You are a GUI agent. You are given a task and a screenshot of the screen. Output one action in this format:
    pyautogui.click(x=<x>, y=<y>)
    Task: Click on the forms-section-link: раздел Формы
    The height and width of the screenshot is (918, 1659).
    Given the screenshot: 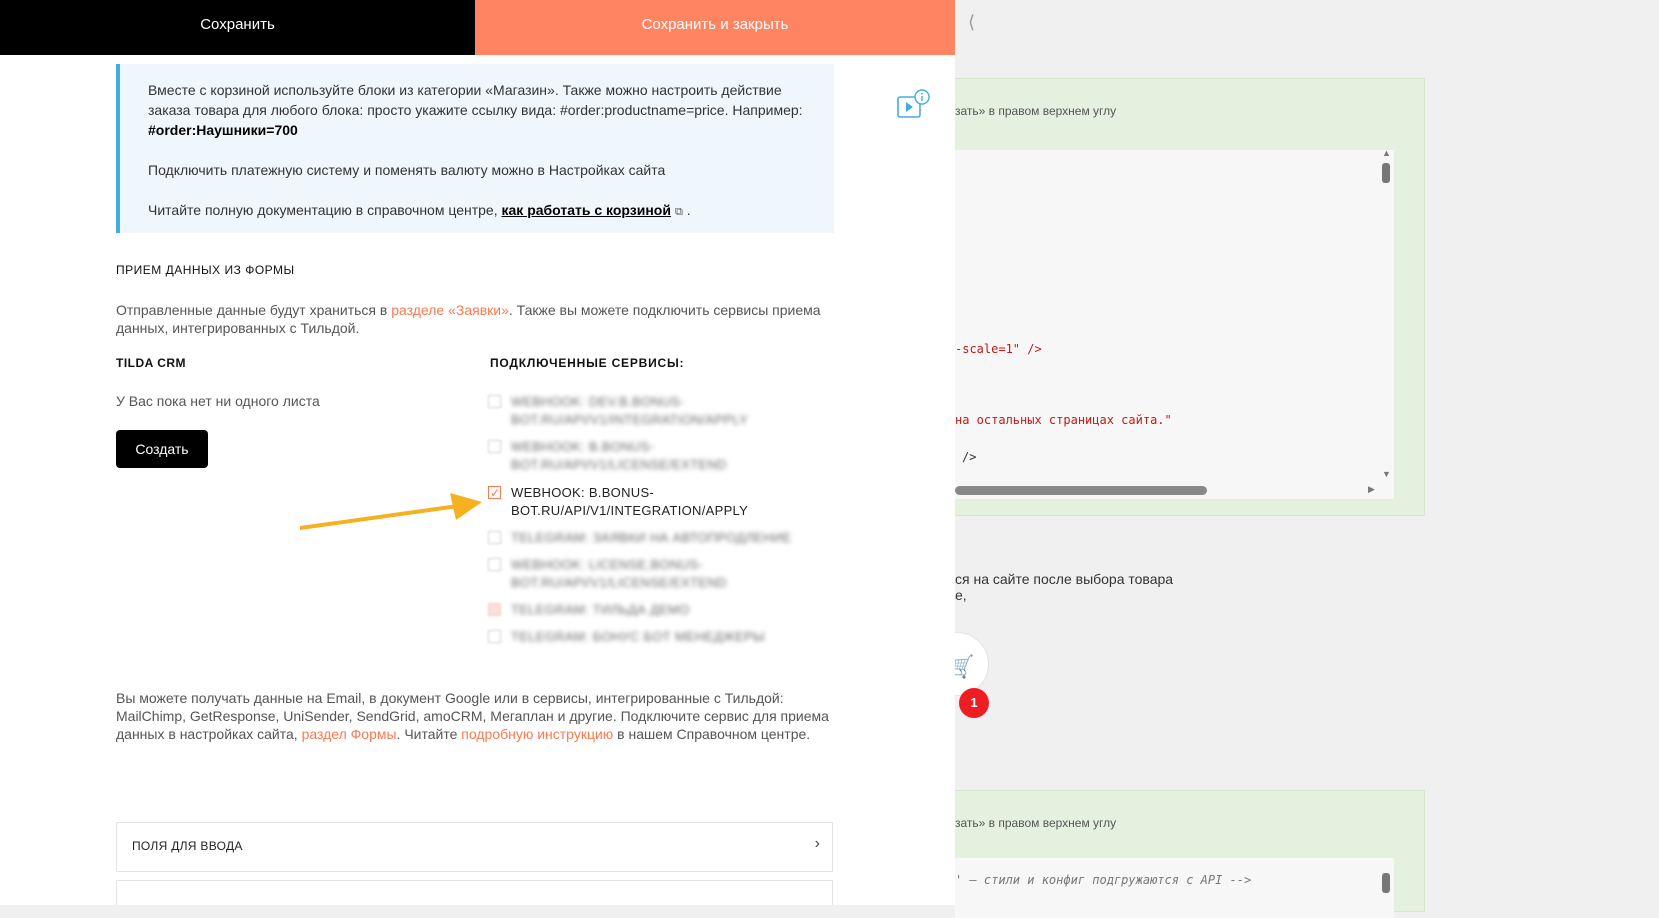 What is the action you would take?
    pyautogui.click(x=349, y=734)
    